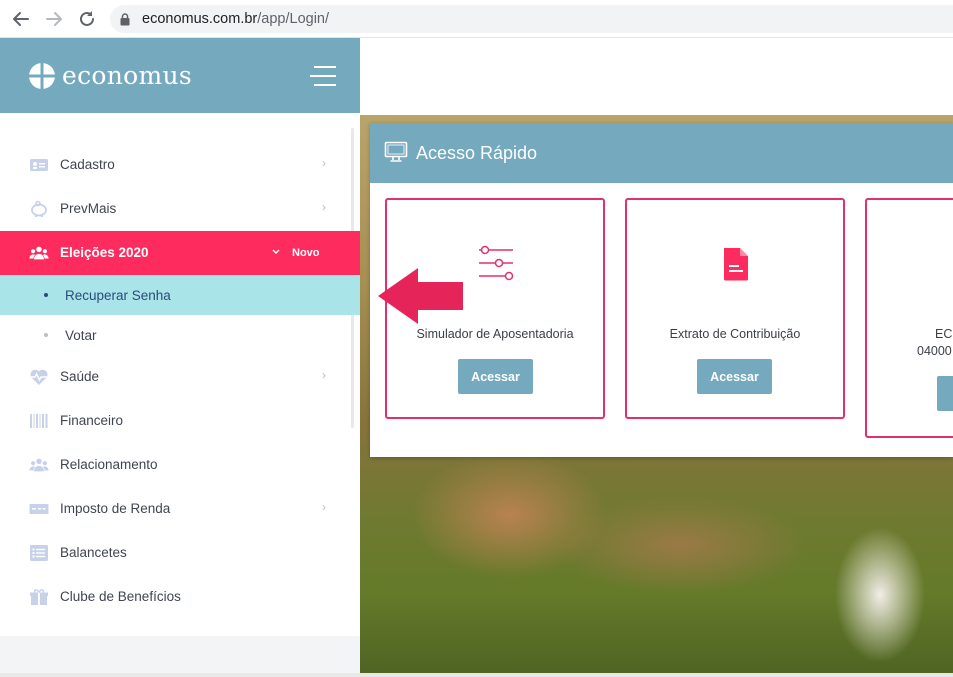 The height and width of the screenshot is (677, 953). Describe the element at coordinates (656, 76) in the screenshot. I see `top-header` at that location.